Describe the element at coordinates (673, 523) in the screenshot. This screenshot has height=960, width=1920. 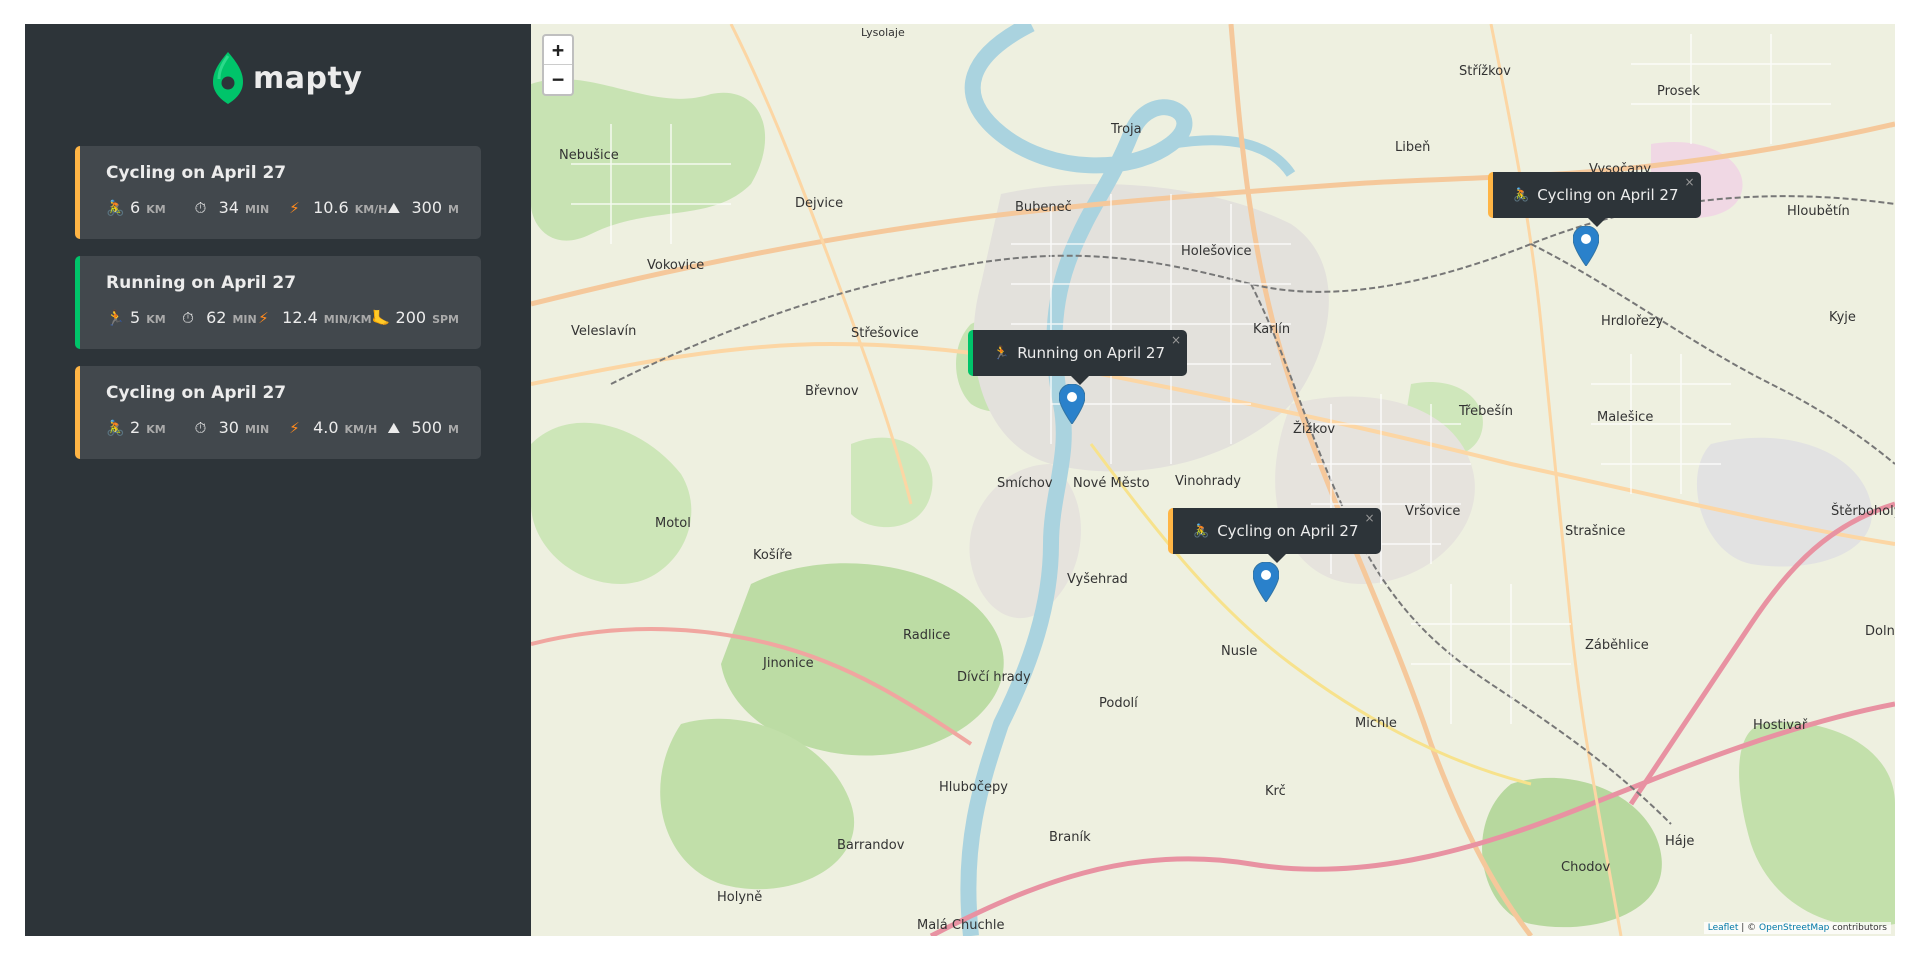
I see `place-label: Motol` at that location.